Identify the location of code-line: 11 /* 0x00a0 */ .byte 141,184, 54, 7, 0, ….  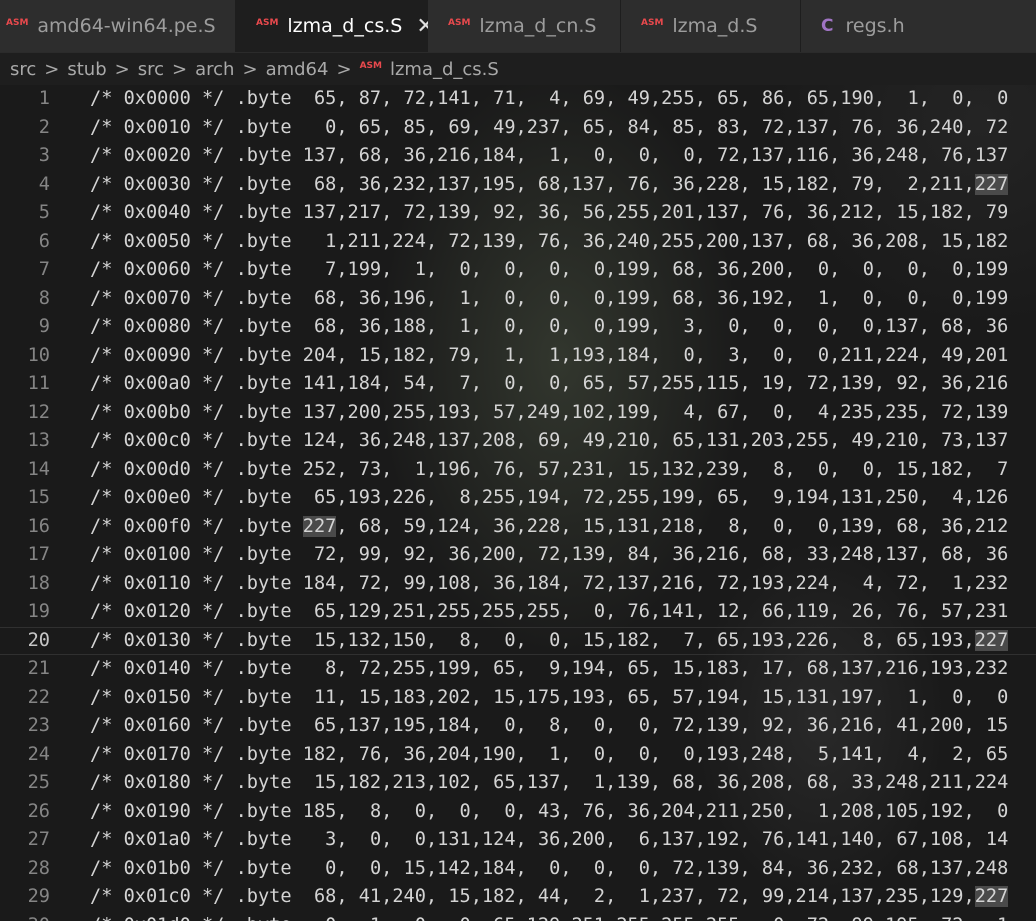
(518, 384).